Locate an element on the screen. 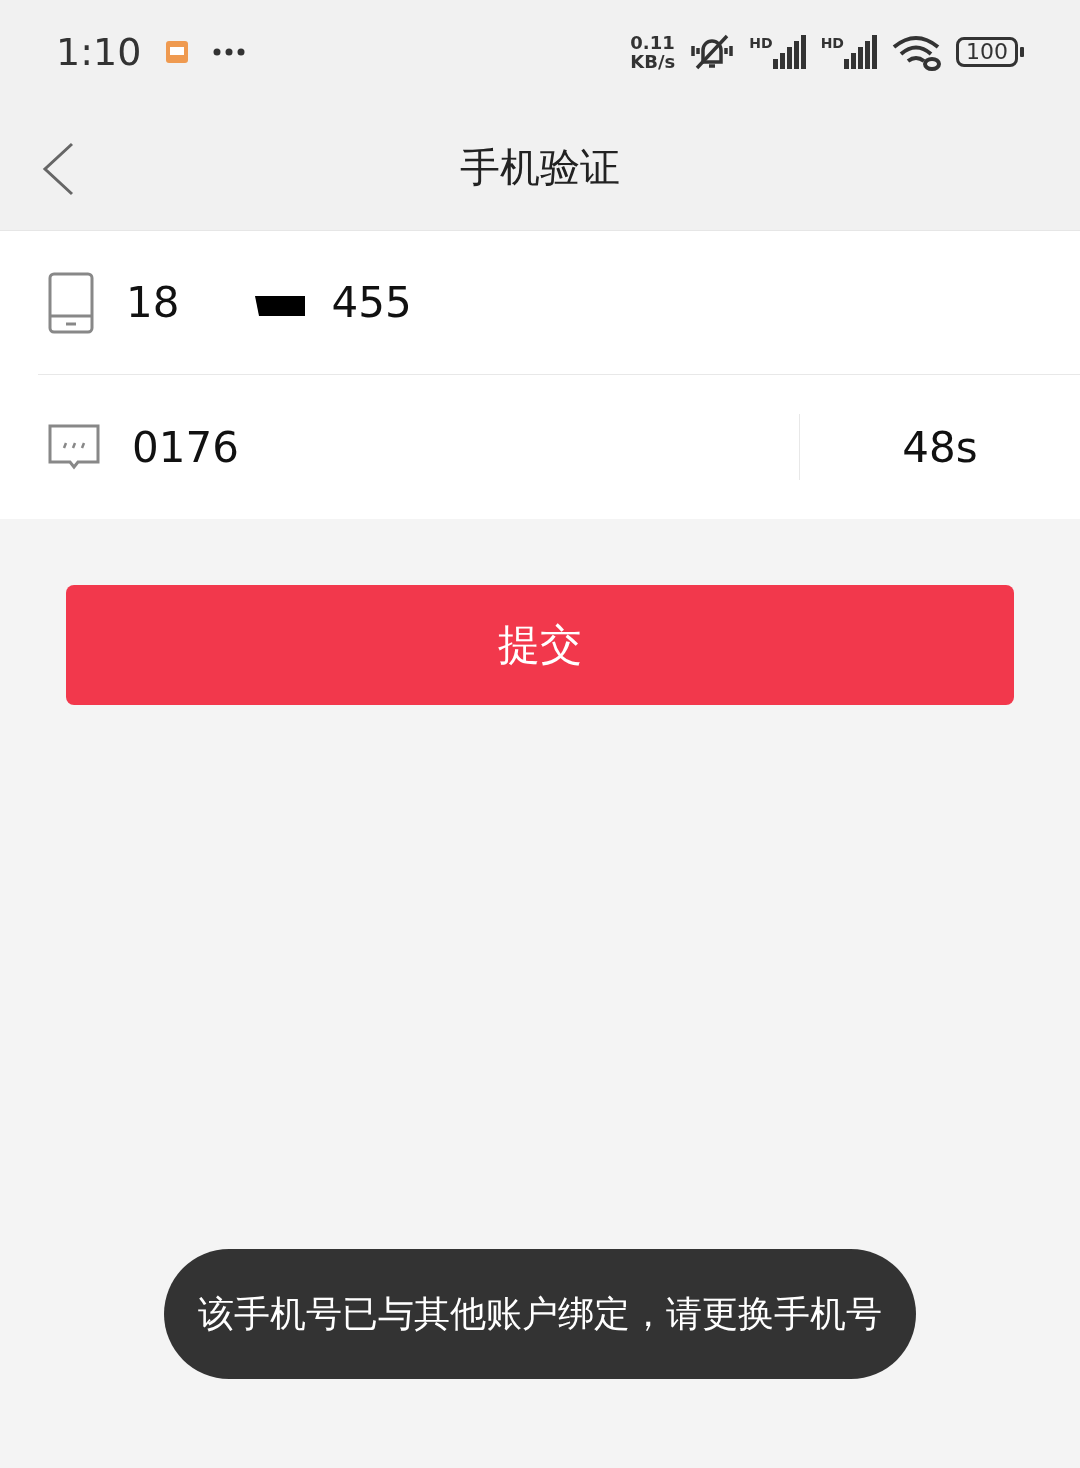 This screenshot has height=1468, width=1080. toast-message: 该手机号已与其他账户绑定，请更换手机号 is located at coordinates (540, 1314).